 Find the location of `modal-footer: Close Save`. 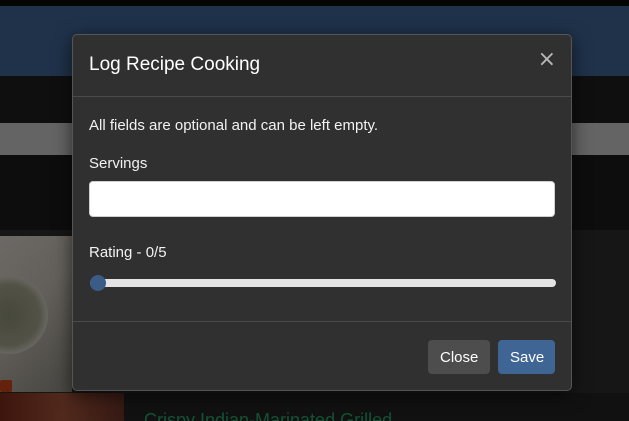

modal-footer: Close Save is located at coordinates (322, 355).